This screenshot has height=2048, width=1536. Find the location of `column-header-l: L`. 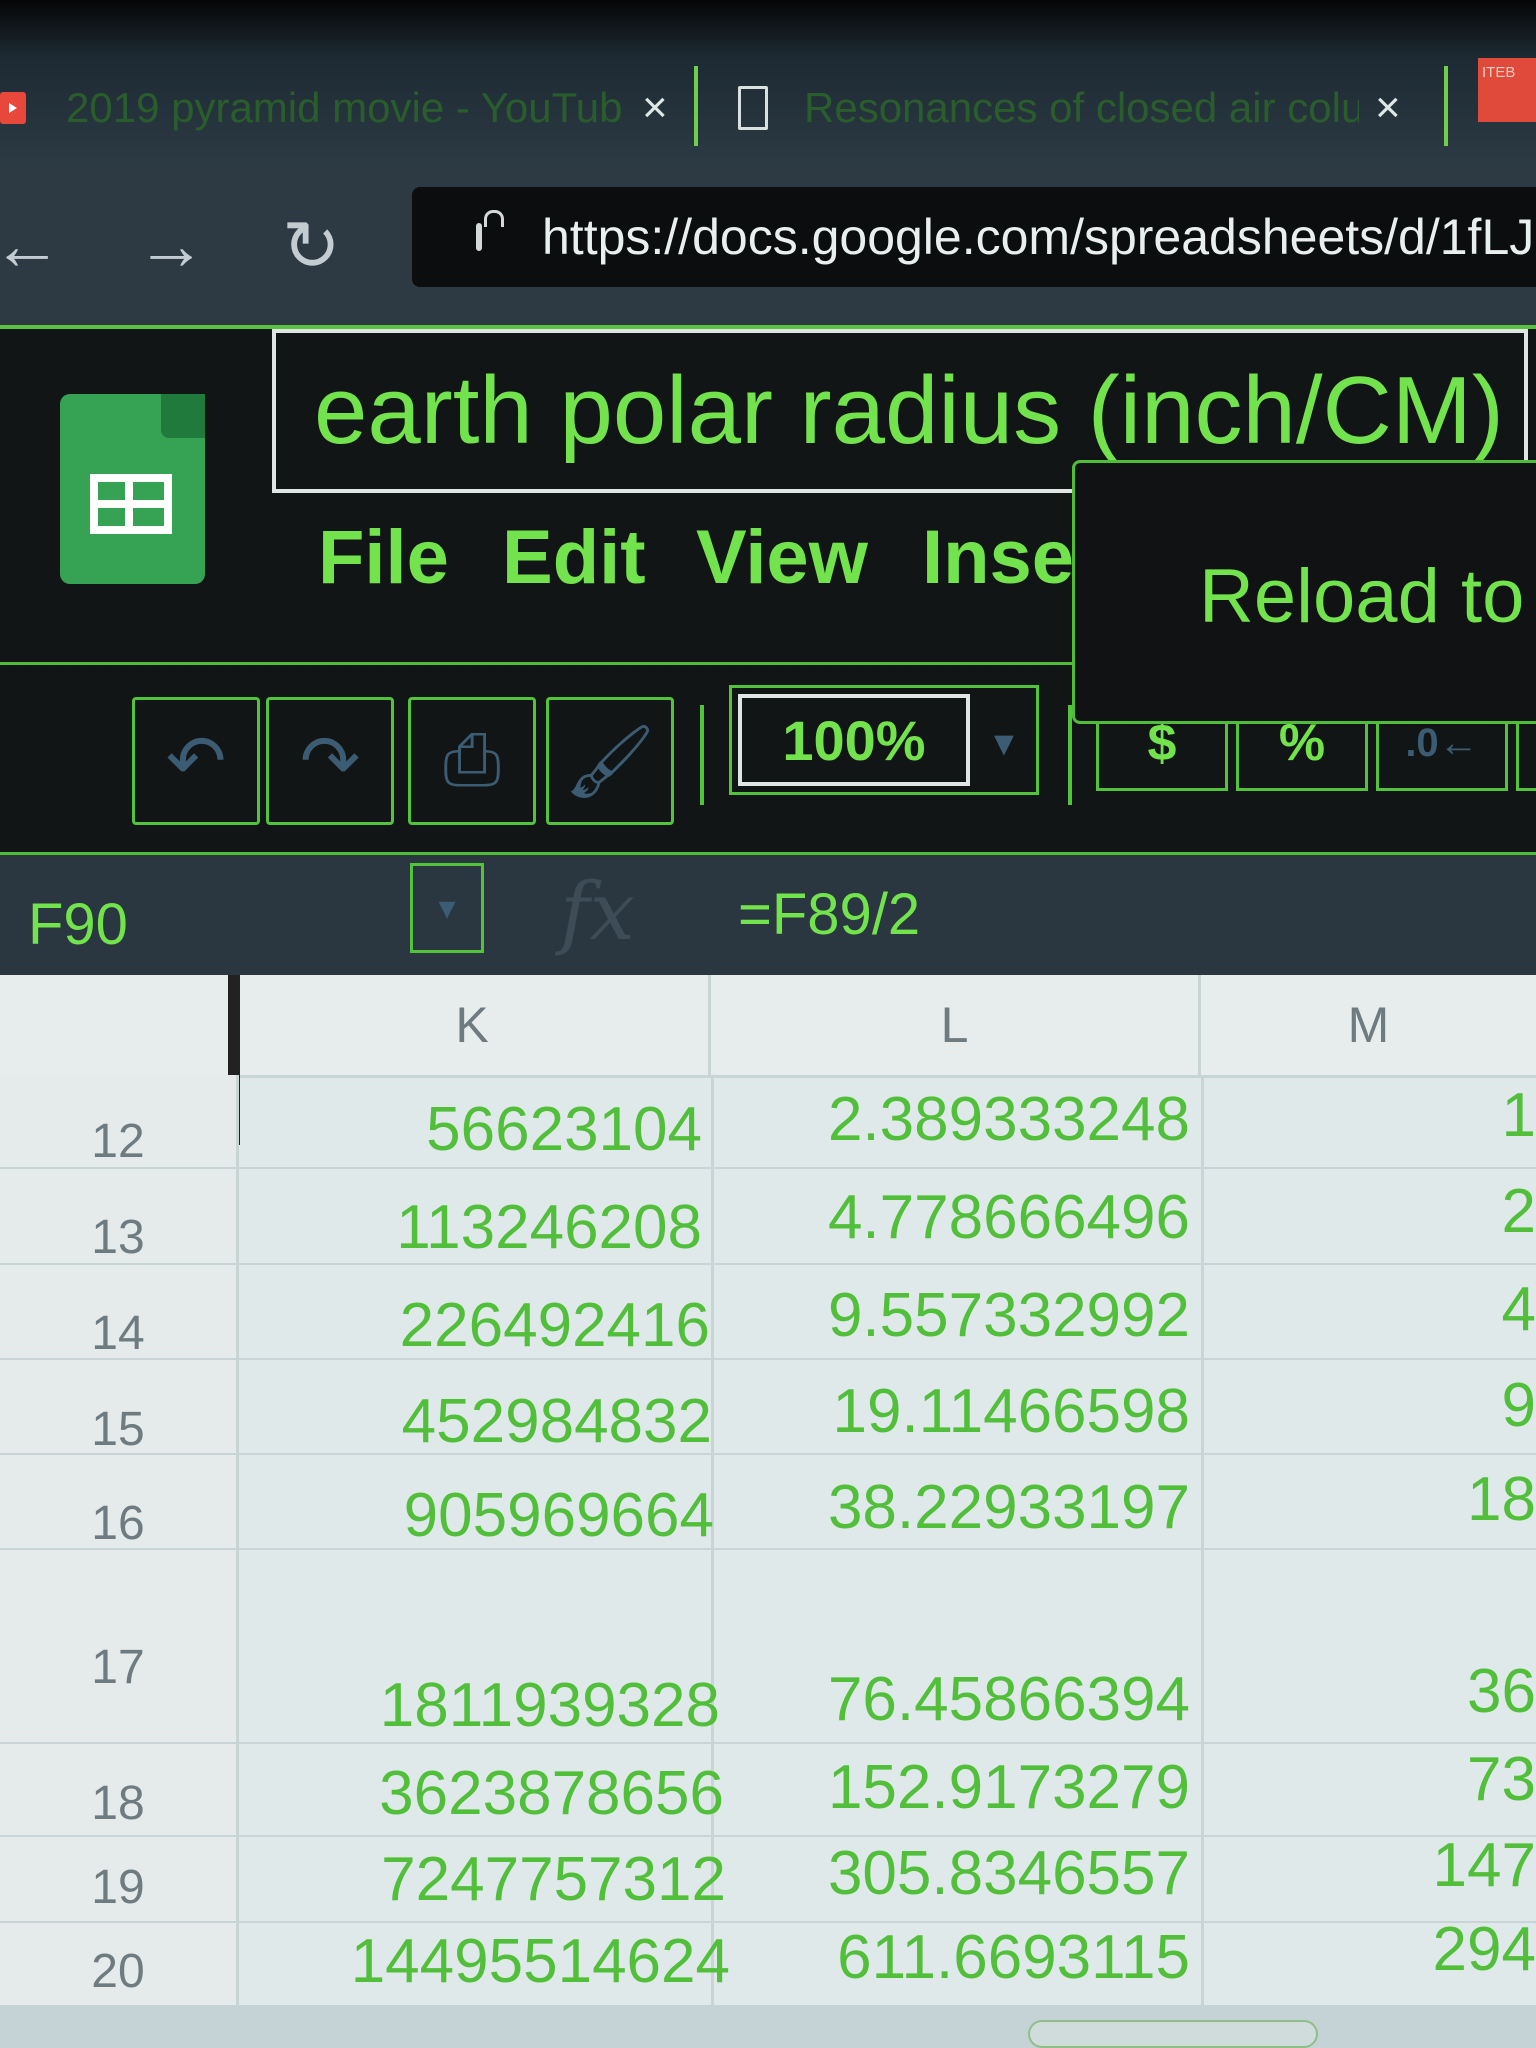

column-header-l: L is located at coordinates (956, 1025).